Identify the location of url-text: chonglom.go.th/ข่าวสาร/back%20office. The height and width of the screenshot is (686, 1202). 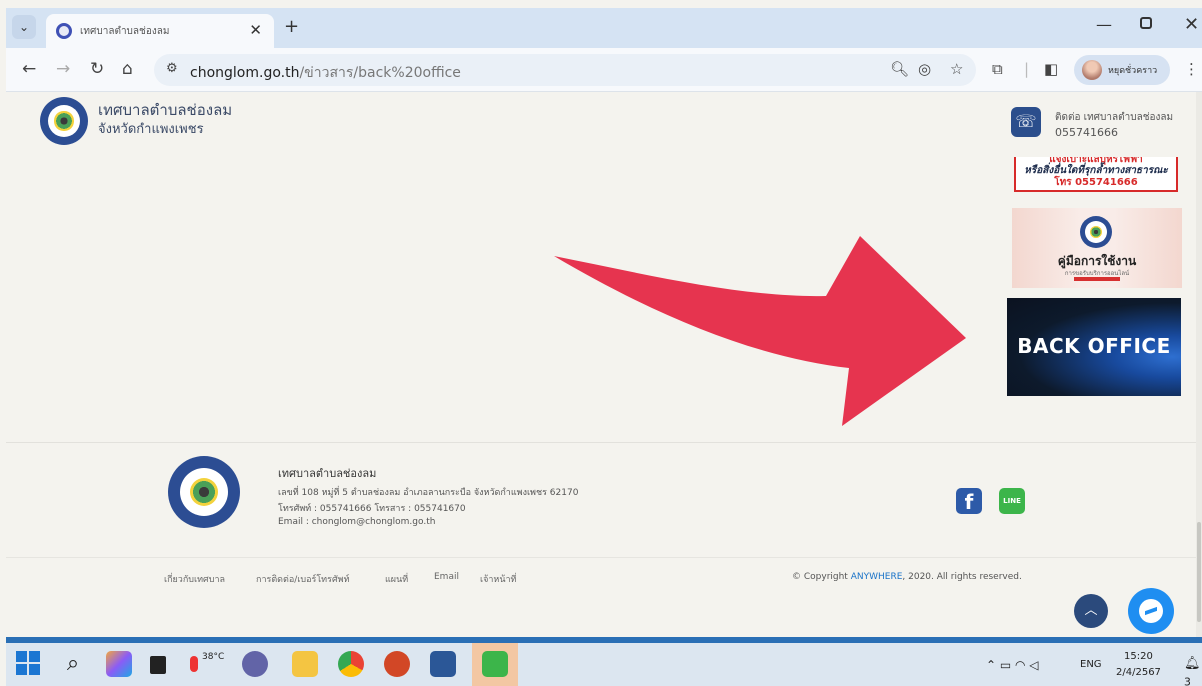
(325, 73).